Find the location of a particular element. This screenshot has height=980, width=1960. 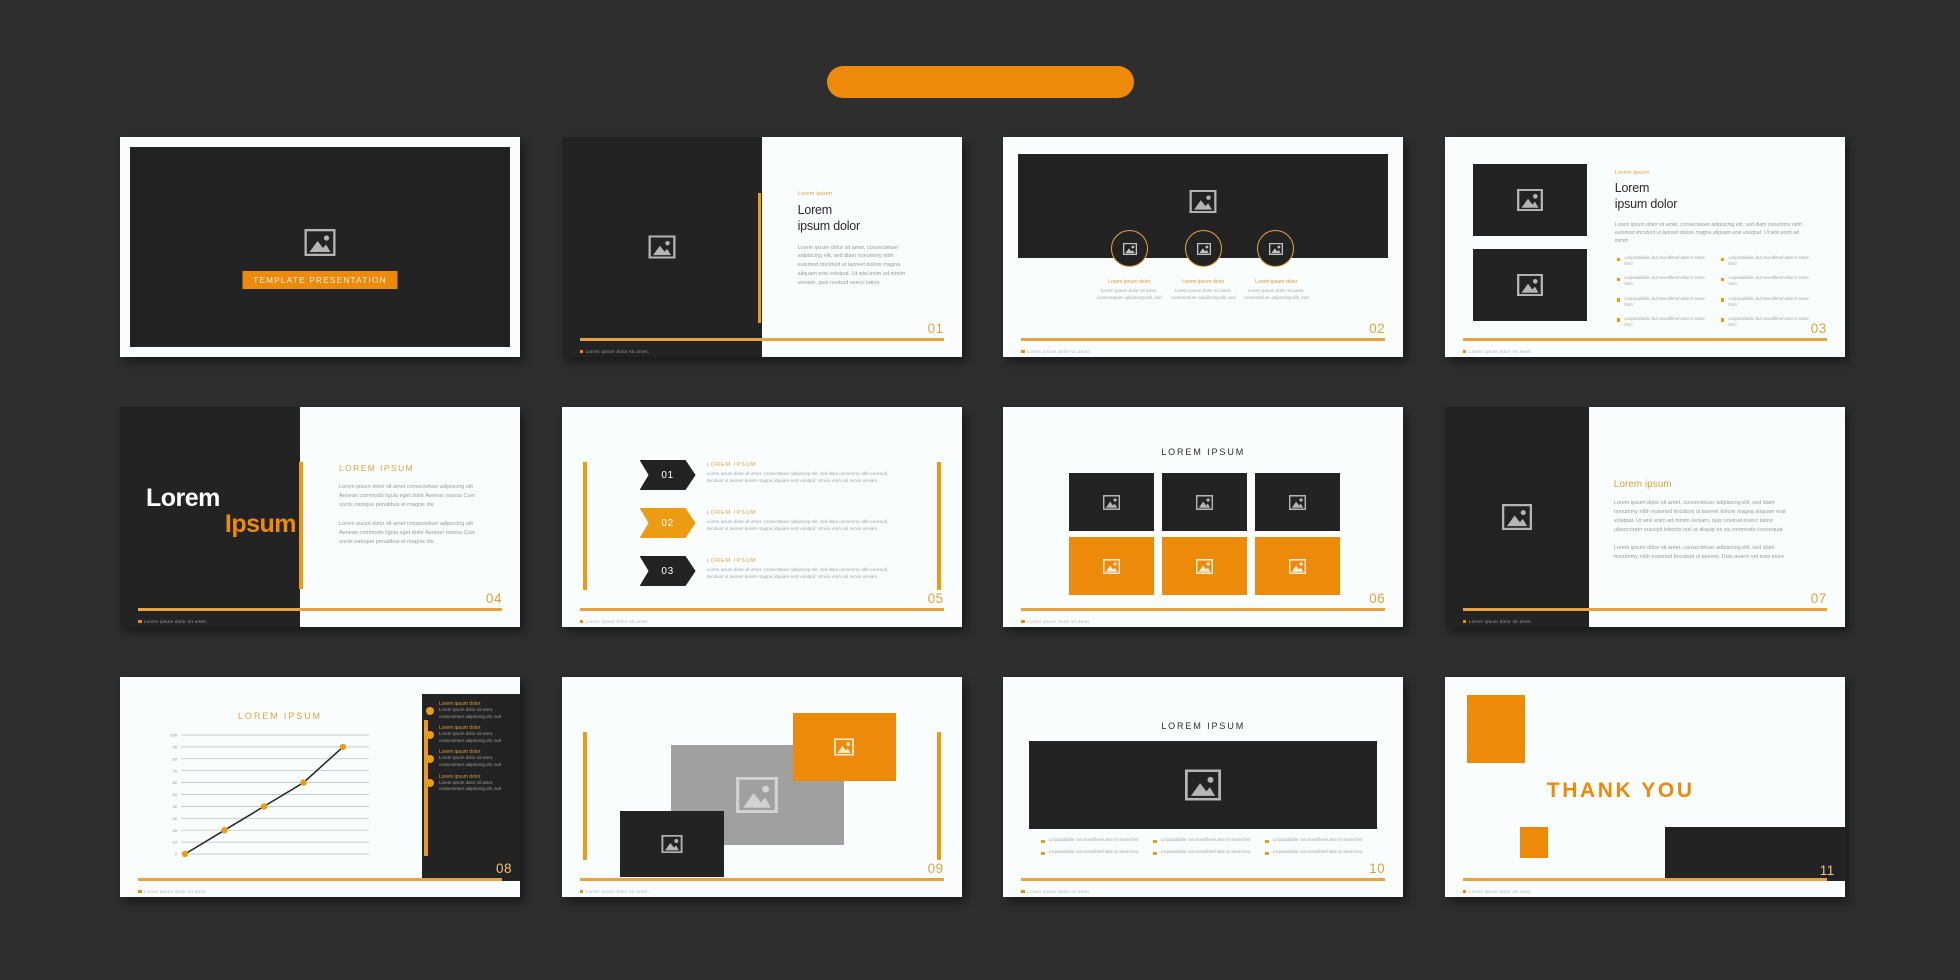

slide-09-dark-image is located at coordinates (671, 844).